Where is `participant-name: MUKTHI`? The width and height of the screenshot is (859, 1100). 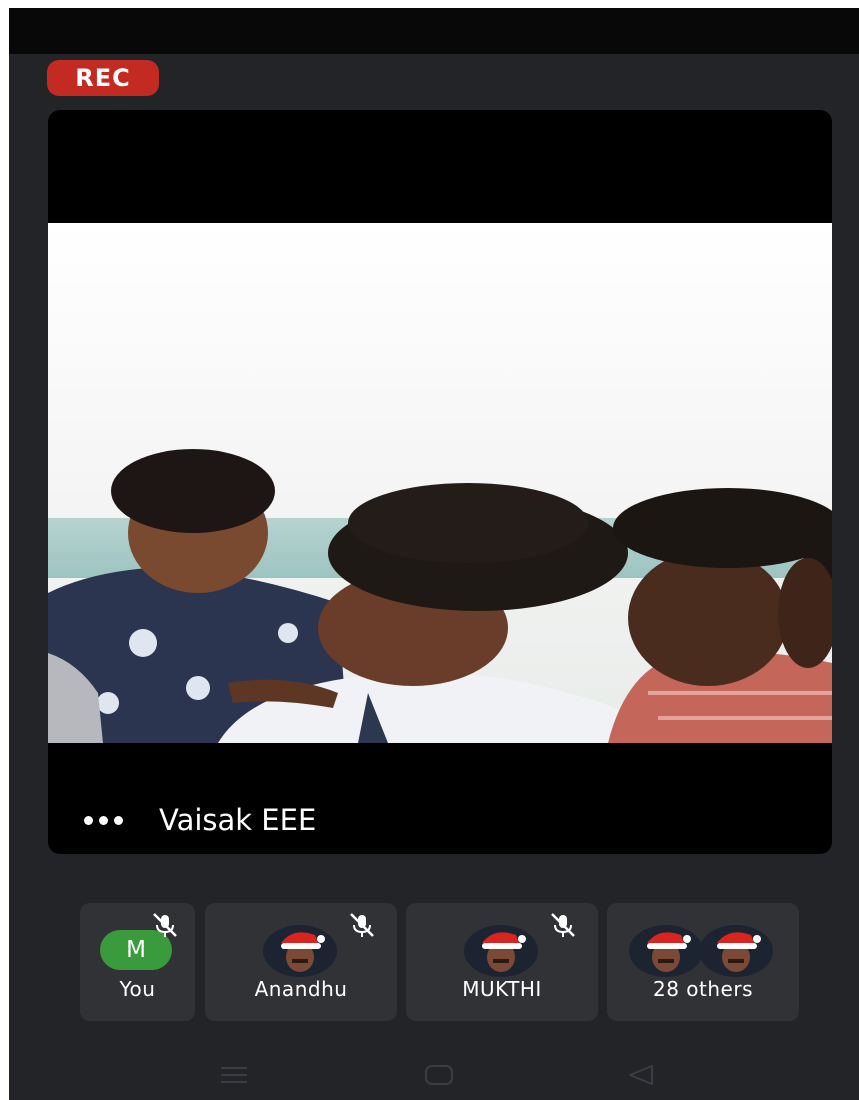
participant-name: MUKTHI is located at coordinates (502, 989).